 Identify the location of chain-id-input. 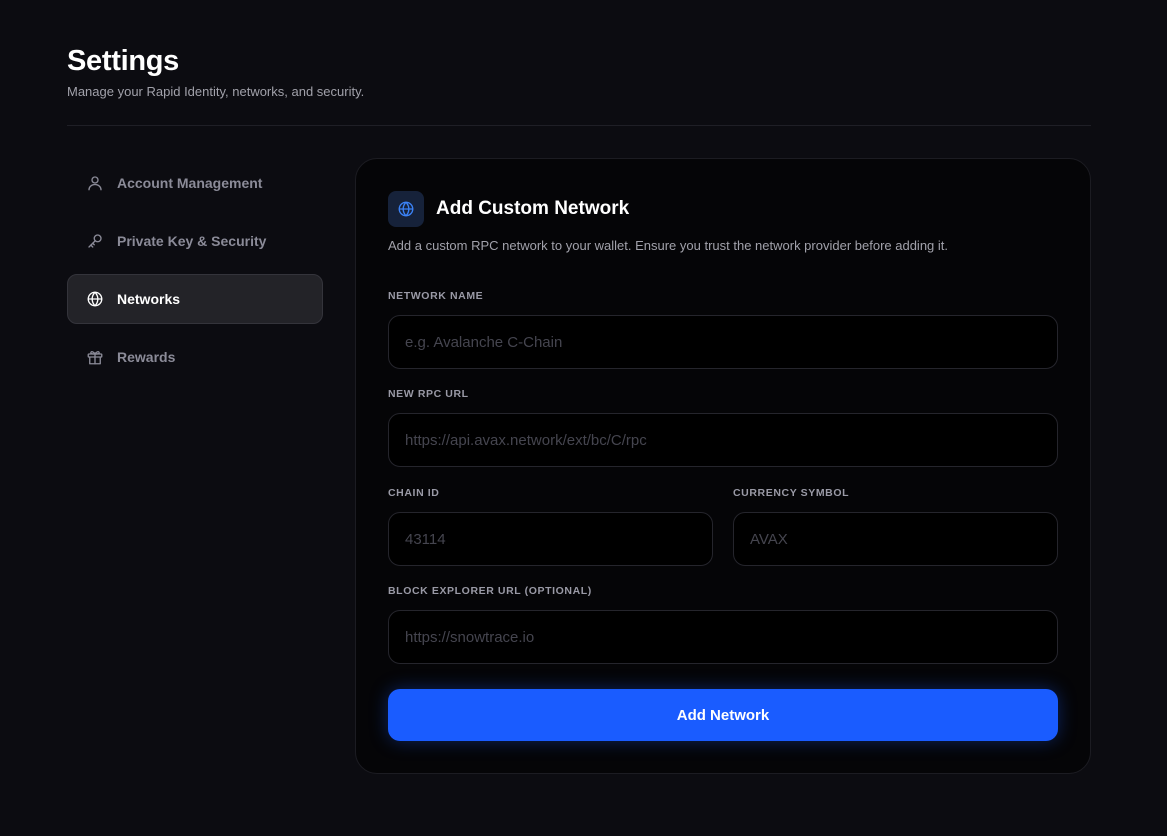
(550, 539).